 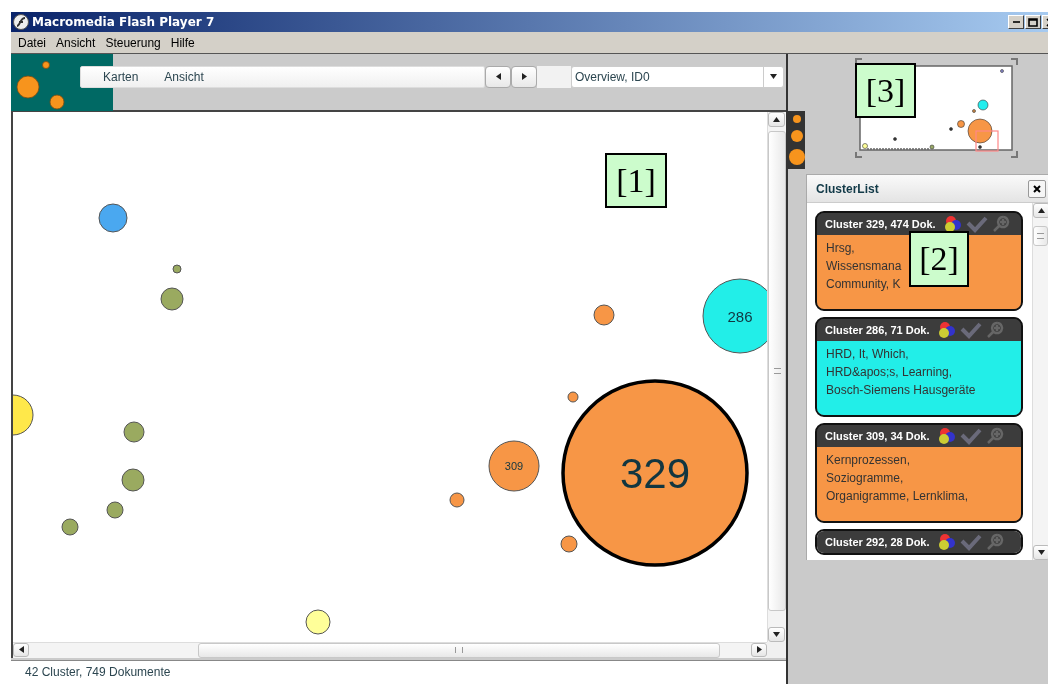 I want to click on menu-item: Datei, so click(x=32, y=42).